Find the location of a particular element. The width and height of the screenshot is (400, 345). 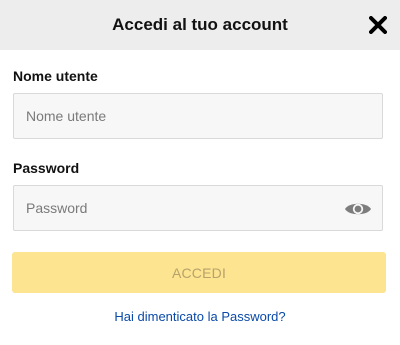

login-button: ACCEDI is located at coordinates (199, 272).